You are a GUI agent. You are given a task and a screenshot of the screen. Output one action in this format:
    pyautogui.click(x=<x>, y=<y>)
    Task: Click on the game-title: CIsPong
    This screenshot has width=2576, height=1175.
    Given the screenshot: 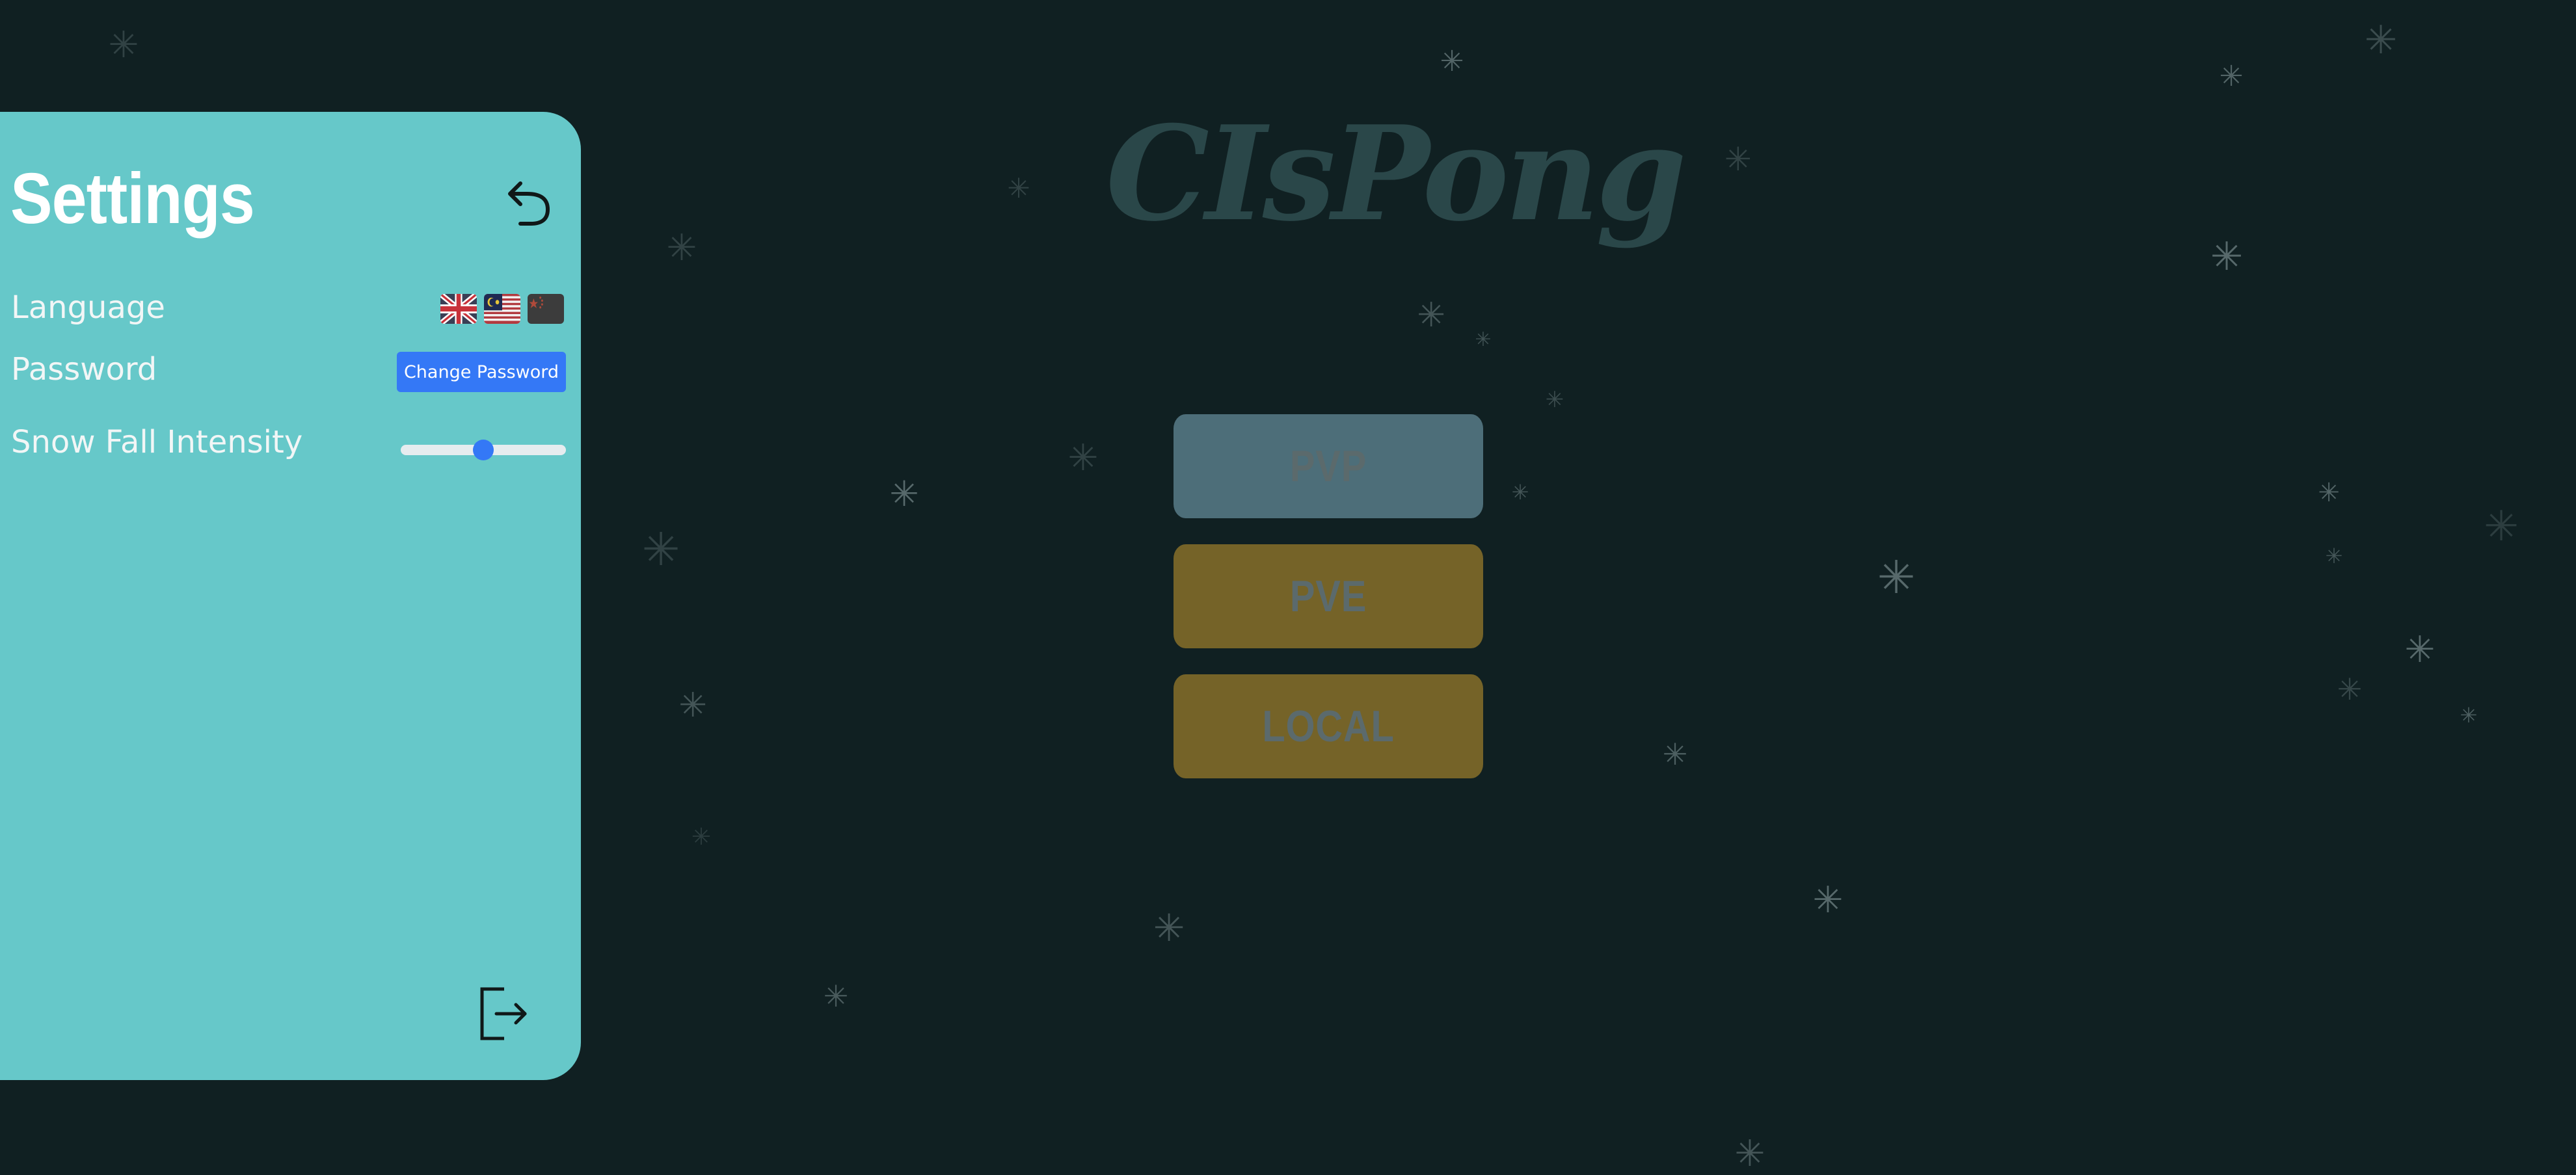 What is the action you would take?
    pyautogui.click(x=1396, y=174)
    